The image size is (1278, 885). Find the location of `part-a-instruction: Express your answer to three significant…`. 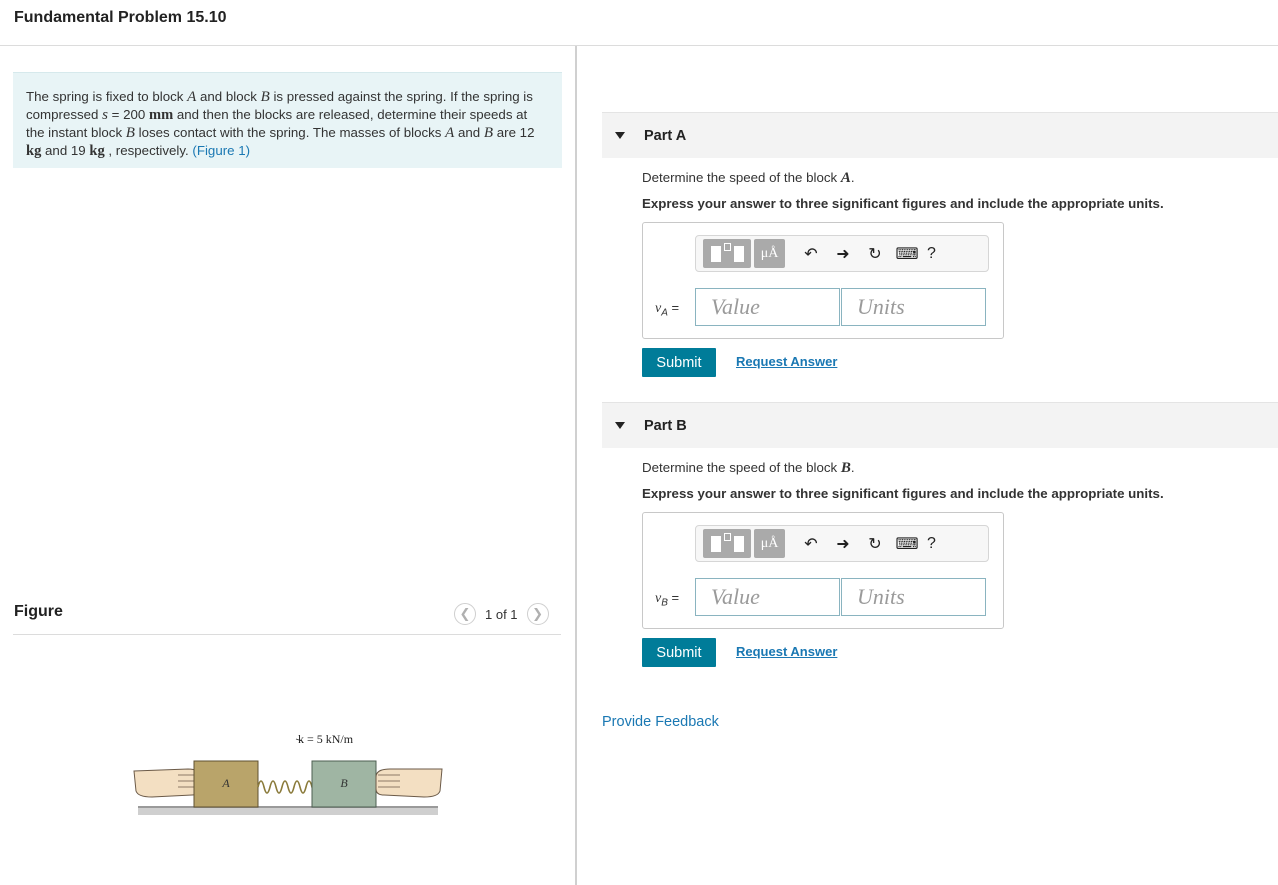

part-a-instruction: Express your answer to three significant… is located at coordinates (903, 203).